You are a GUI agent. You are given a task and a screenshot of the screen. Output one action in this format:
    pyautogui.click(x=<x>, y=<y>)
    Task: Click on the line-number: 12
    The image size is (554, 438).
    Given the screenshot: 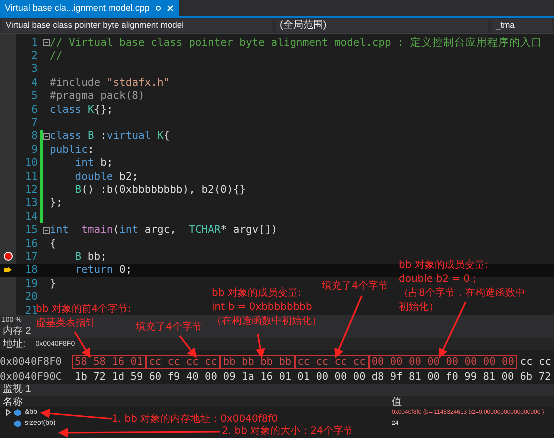 What is the action you would take?
    pyautogui.click(x=31, y=190)
    